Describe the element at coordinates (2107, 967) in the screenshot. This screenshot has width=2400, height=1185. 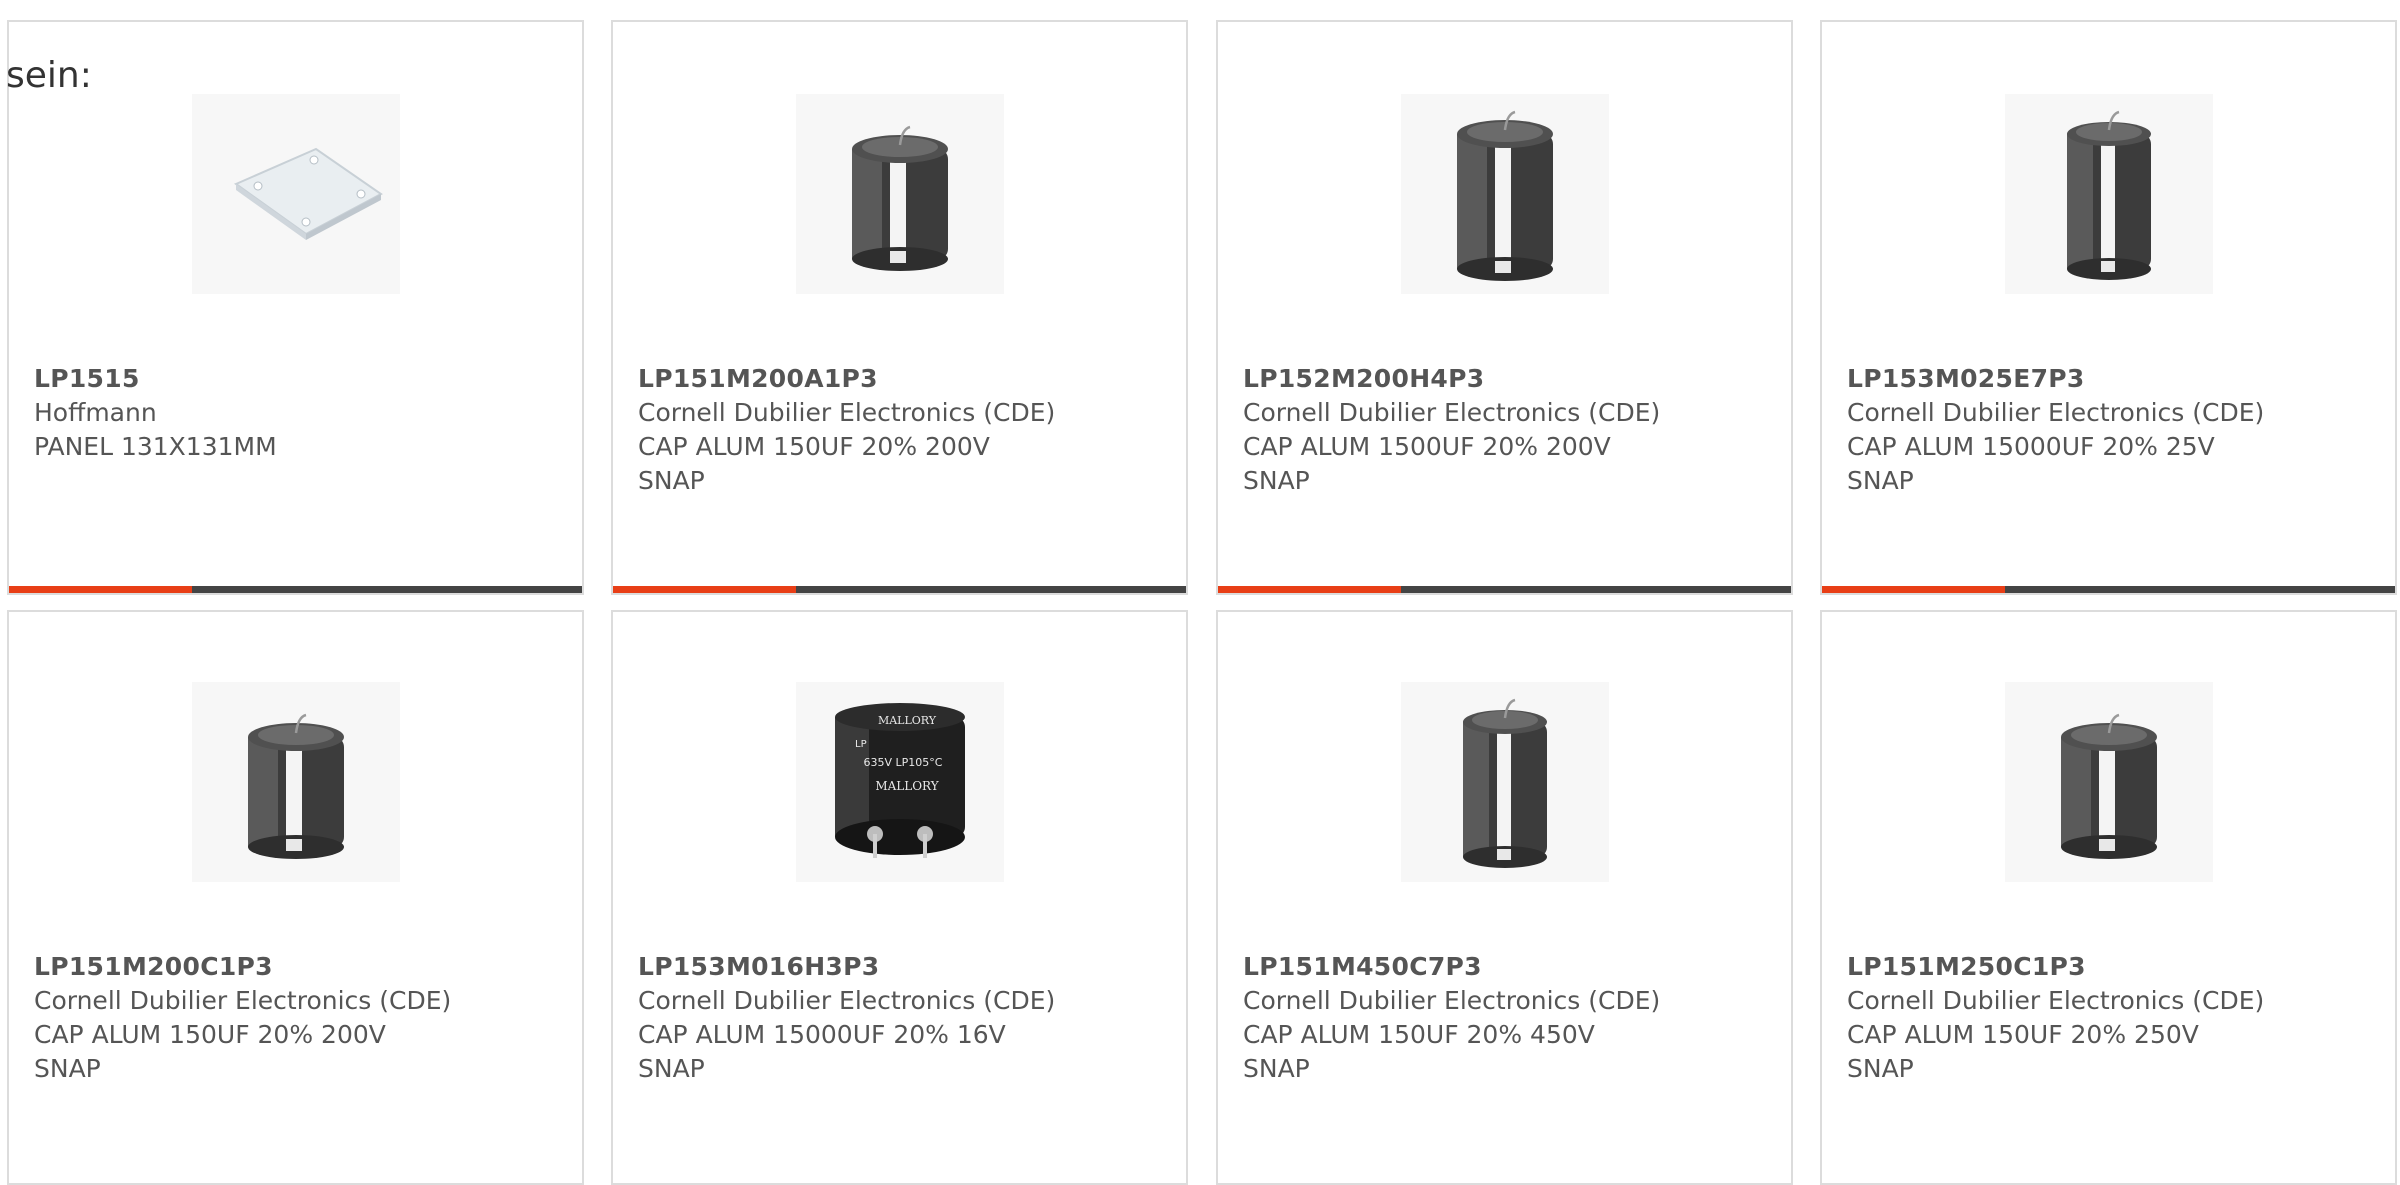
I see `product-part-number: LP151M250C1P3` at that location.